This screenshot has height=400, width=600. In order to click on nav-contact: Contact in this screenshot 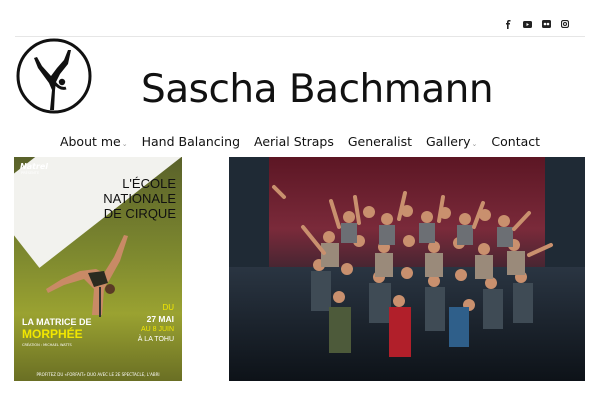, I will do `click(515, 141)`.